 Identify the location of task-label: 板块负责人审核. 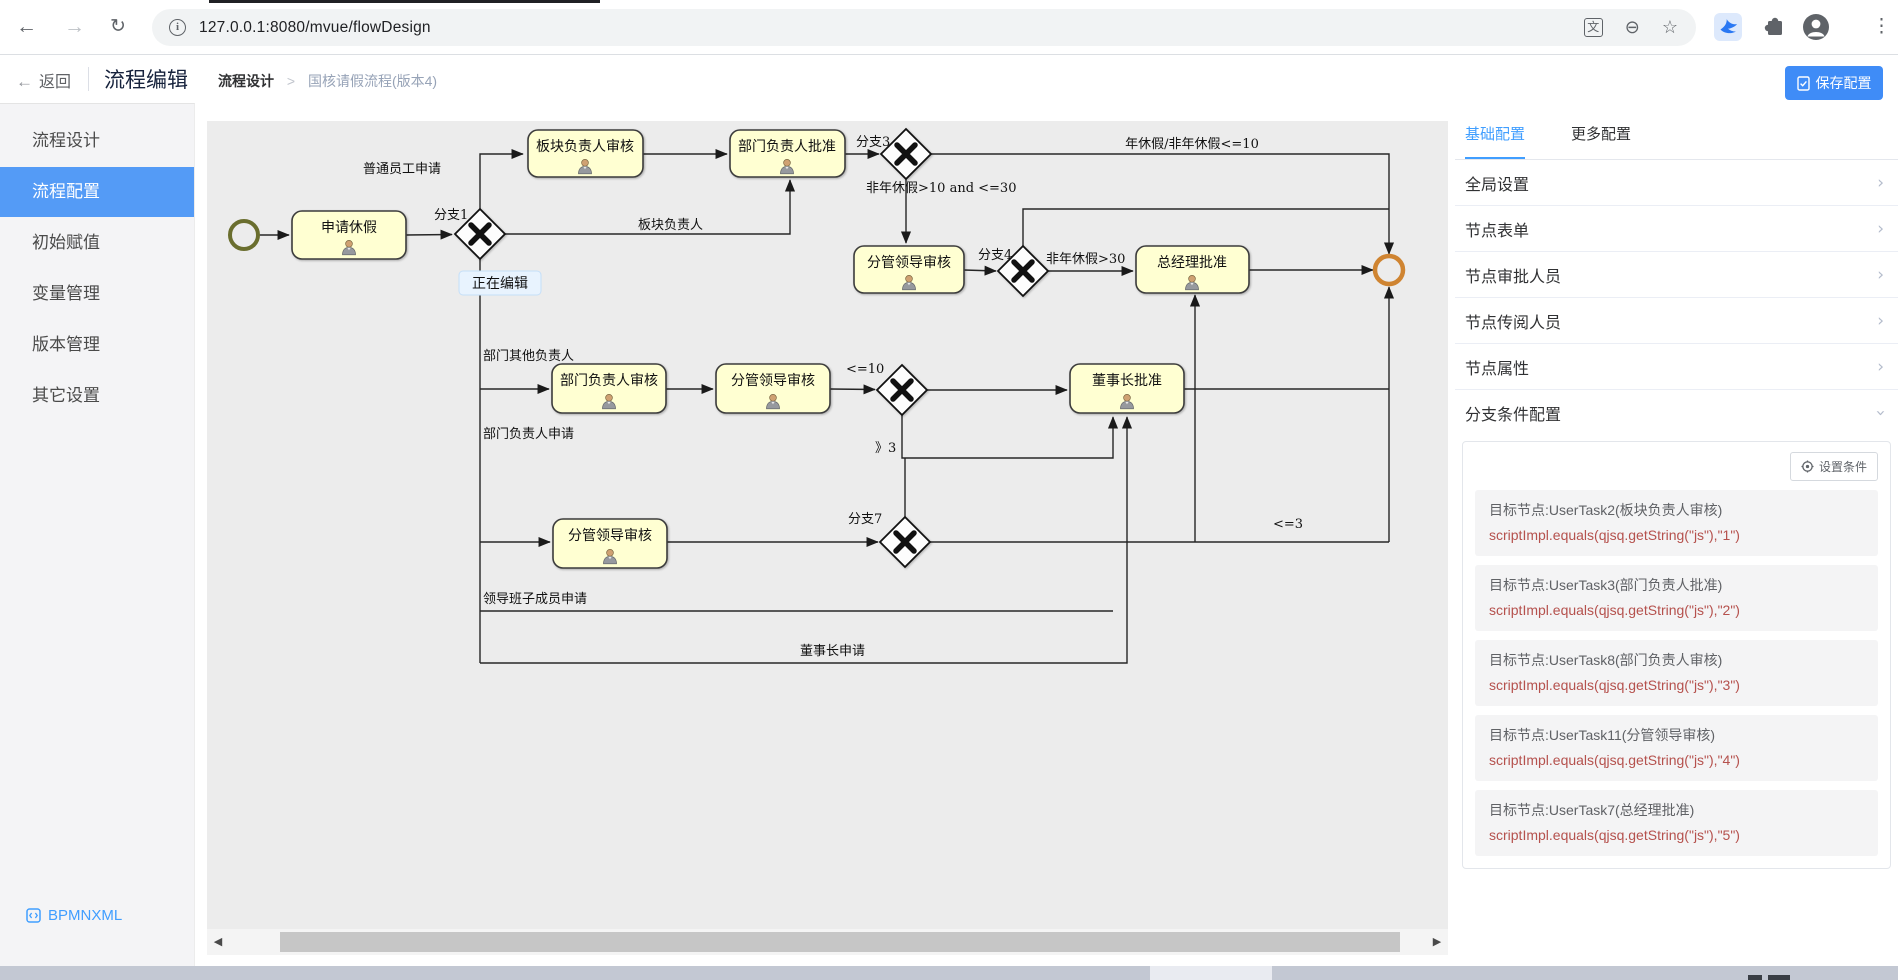
(585, 147).